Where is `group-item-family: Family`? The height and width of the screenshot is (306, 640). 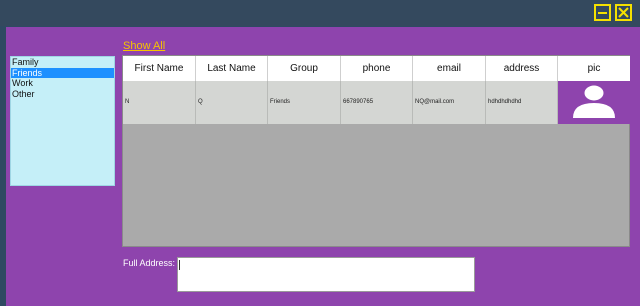 group-item-family: Family is located at coordinates (62, 62).